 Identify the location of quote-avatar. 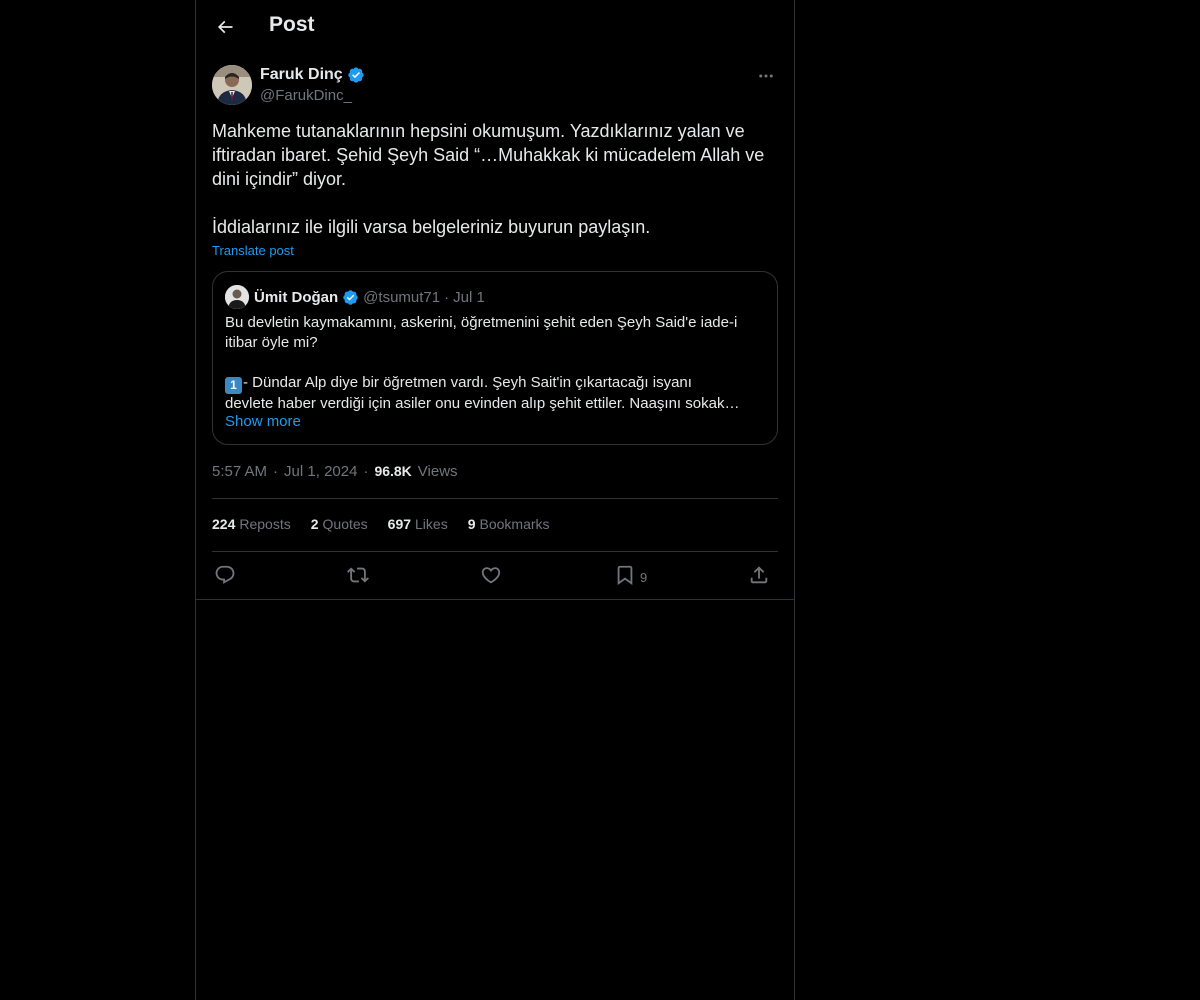
(237, 297).